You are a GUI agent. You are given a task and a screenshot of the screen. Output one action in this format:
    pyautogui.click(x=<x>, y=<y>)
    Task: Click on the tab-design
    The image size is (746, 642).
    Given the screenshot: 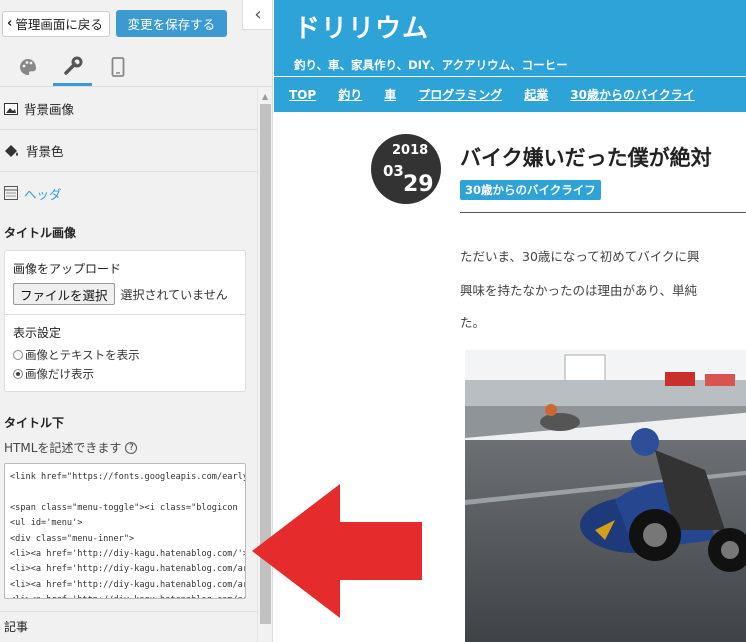 What is the action you would take?
    pyautogui.click(x=27, y=67)
    